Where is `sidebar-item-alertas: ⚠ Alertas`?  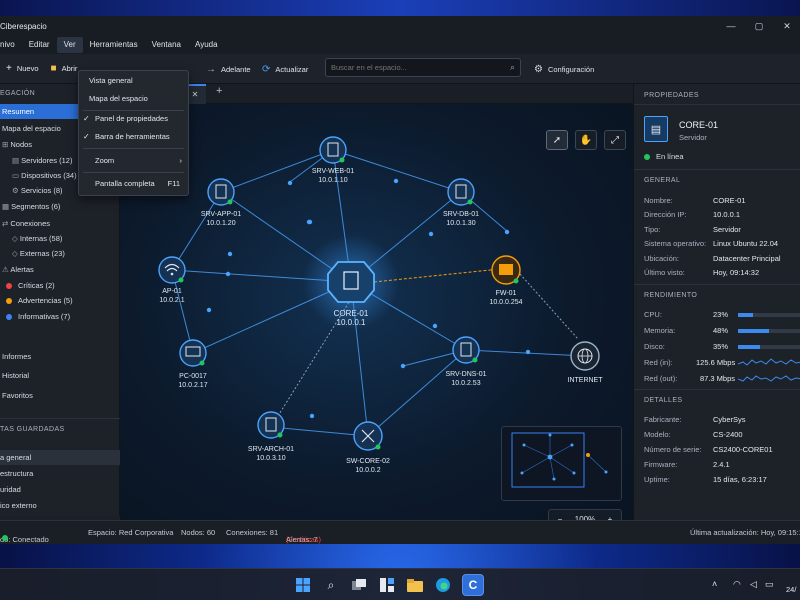
sidebar-item-alertas: ⚠ Alertas is located at coordinates (60, 269).